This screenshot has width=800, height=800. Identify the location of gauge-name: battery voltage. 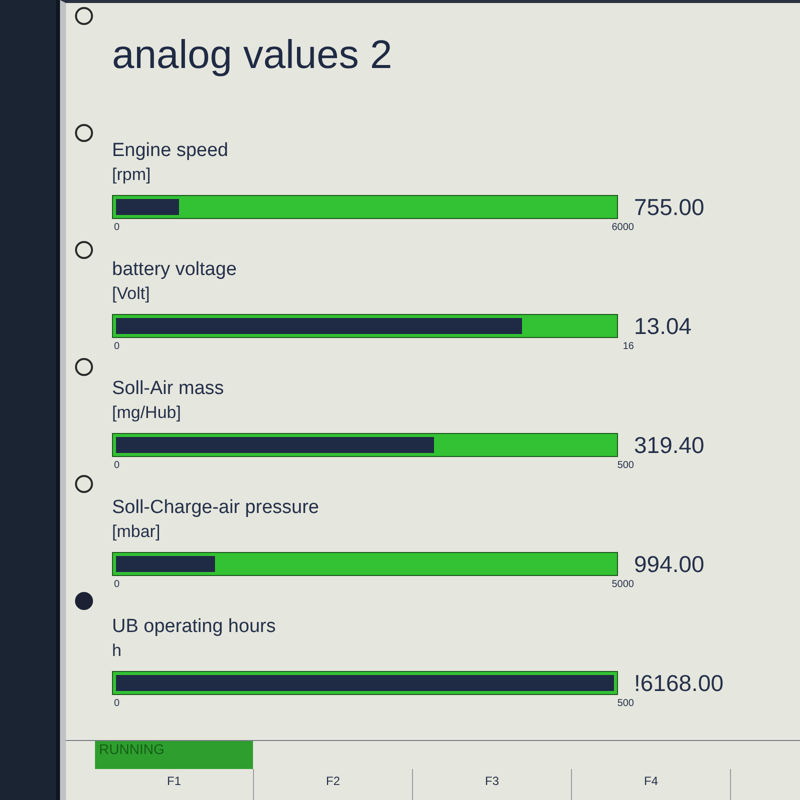
(174, 270).